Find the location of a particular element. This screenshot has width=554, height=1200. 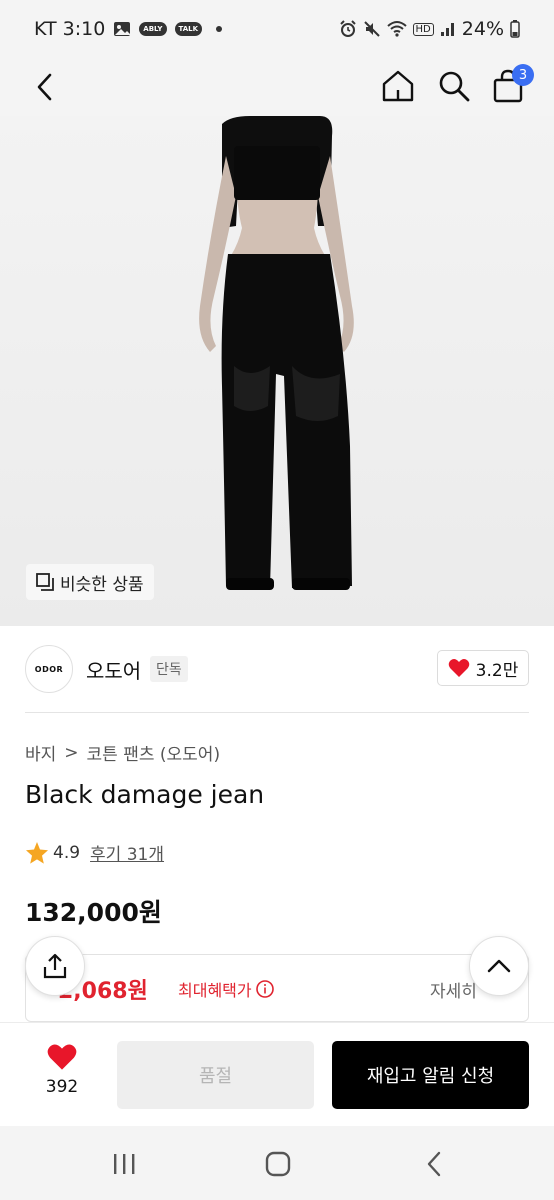

cart-count-badge: 3 is located at coordinates (523, 75).